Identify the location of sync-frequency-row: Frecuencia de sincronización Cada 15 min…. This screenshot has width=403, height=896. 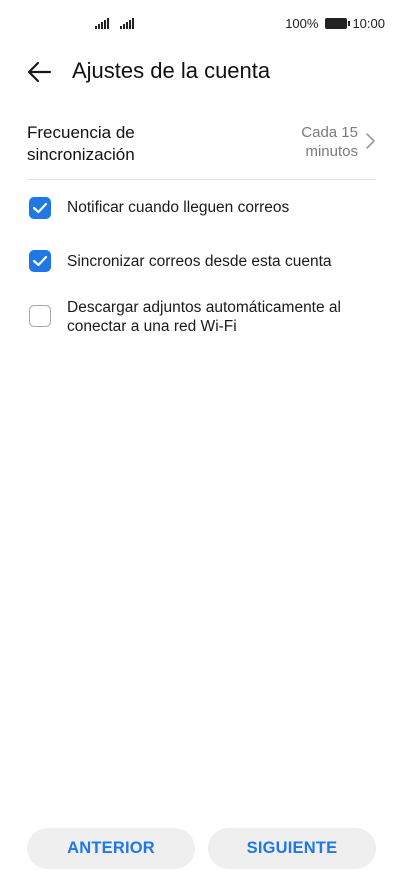
(201, 149).